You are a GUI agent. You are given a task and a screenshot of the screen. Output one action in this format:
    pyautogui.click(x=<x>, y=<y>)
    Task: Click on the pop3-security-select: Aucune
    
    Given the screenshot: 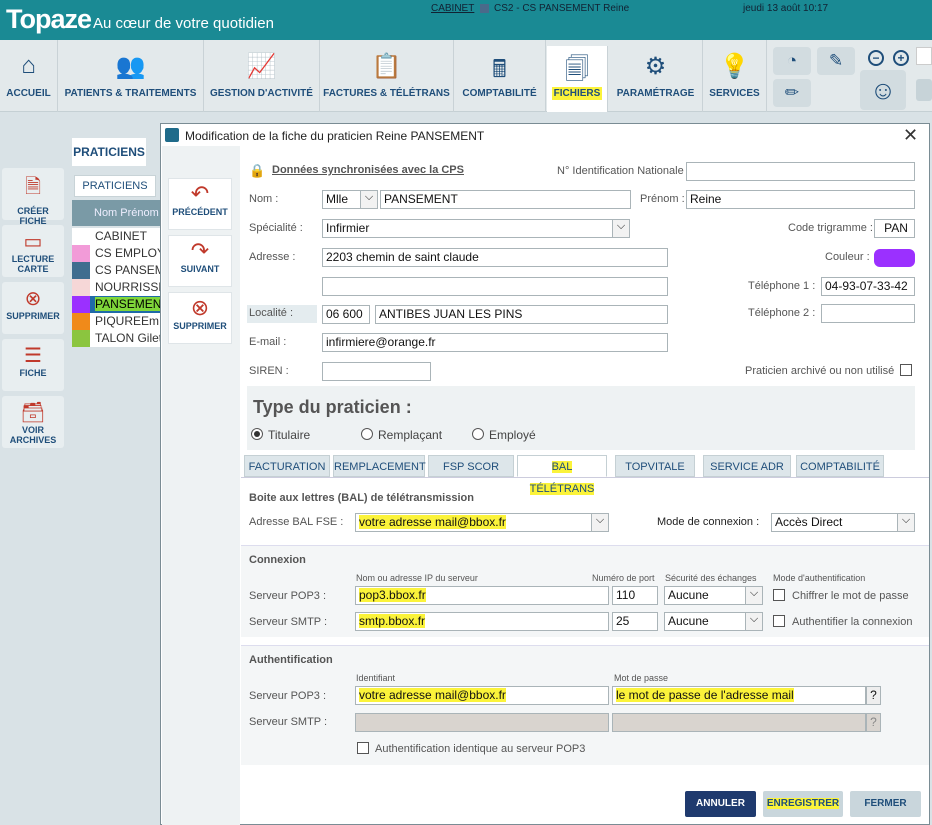 What is the action you would take?
    pyautogui.click(x=713, y=595)
    